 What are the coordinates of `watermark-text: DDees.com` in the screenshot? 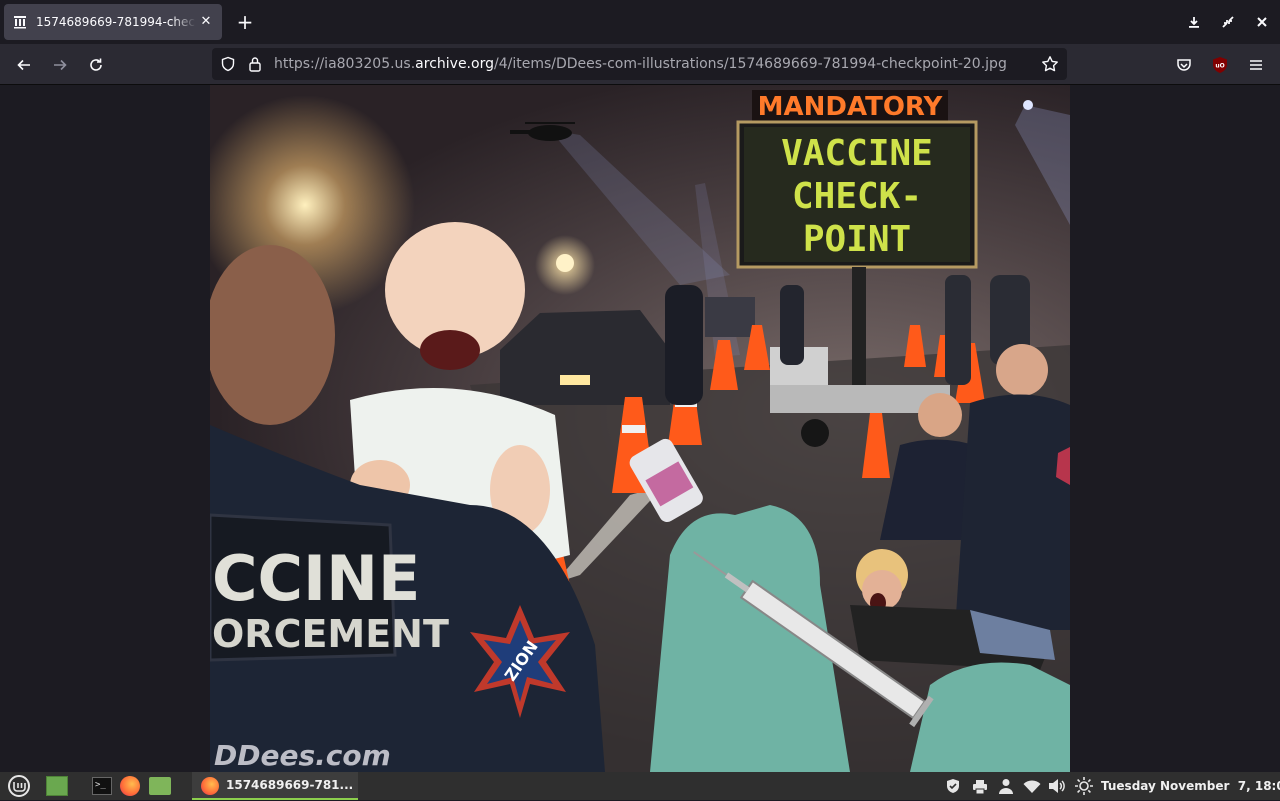 It's located at (302, 755).